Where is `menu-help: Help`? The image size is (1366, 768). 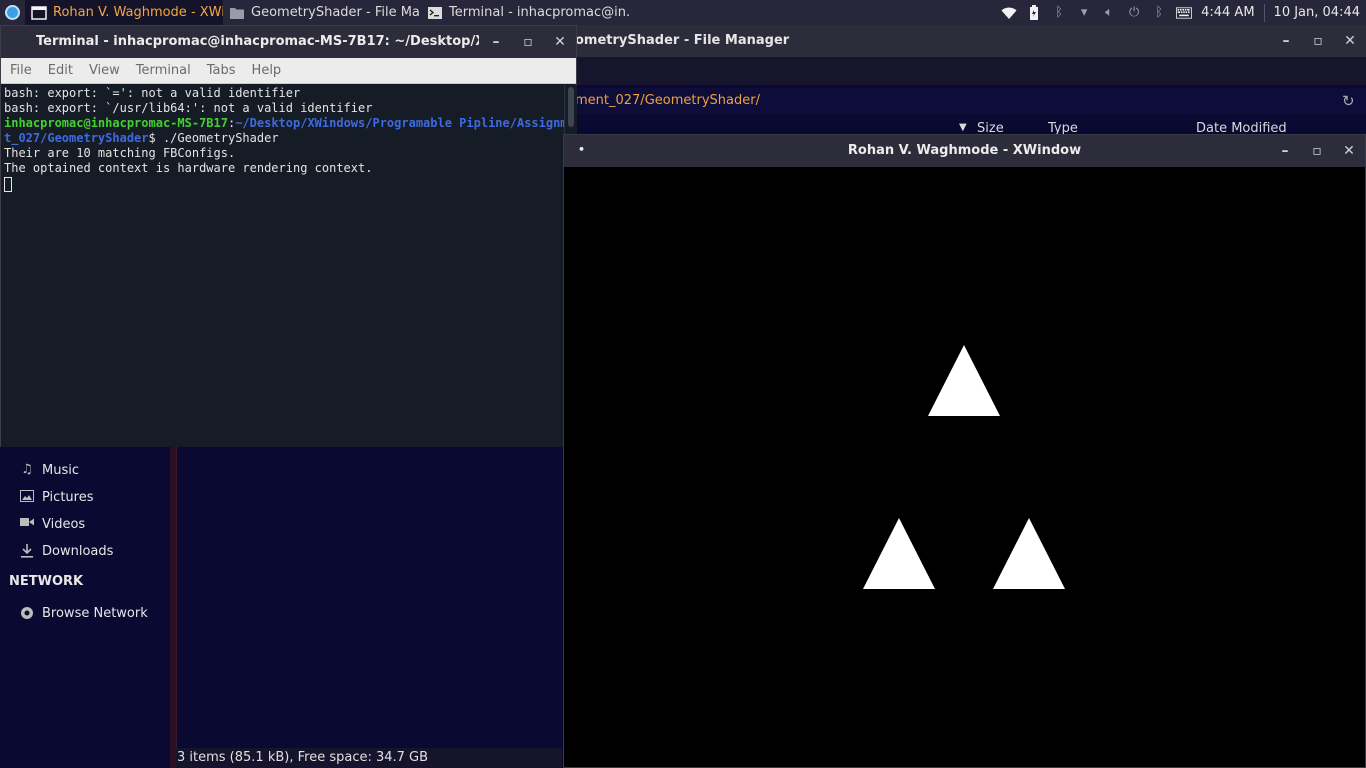 menu-help: Help is located at coordinates (266, 70).